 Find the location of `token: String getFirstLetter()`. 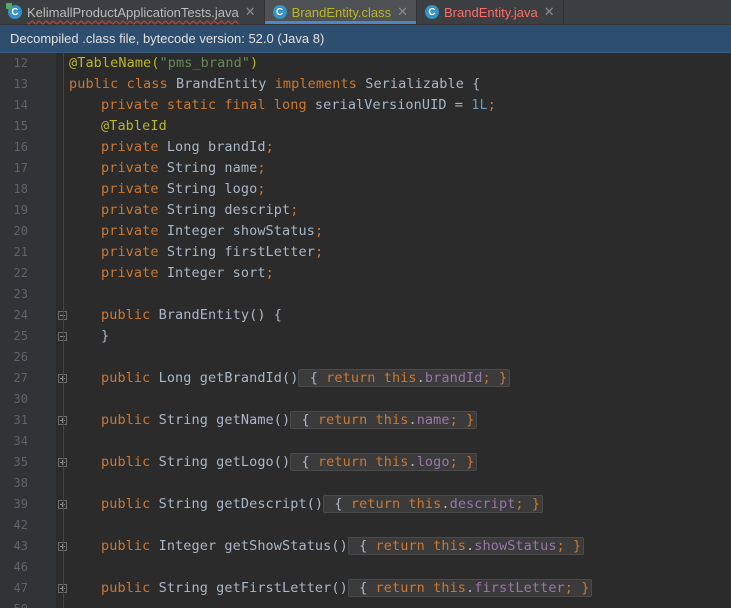

token: String getFirstLetter() is located at coordinates (253, 588).